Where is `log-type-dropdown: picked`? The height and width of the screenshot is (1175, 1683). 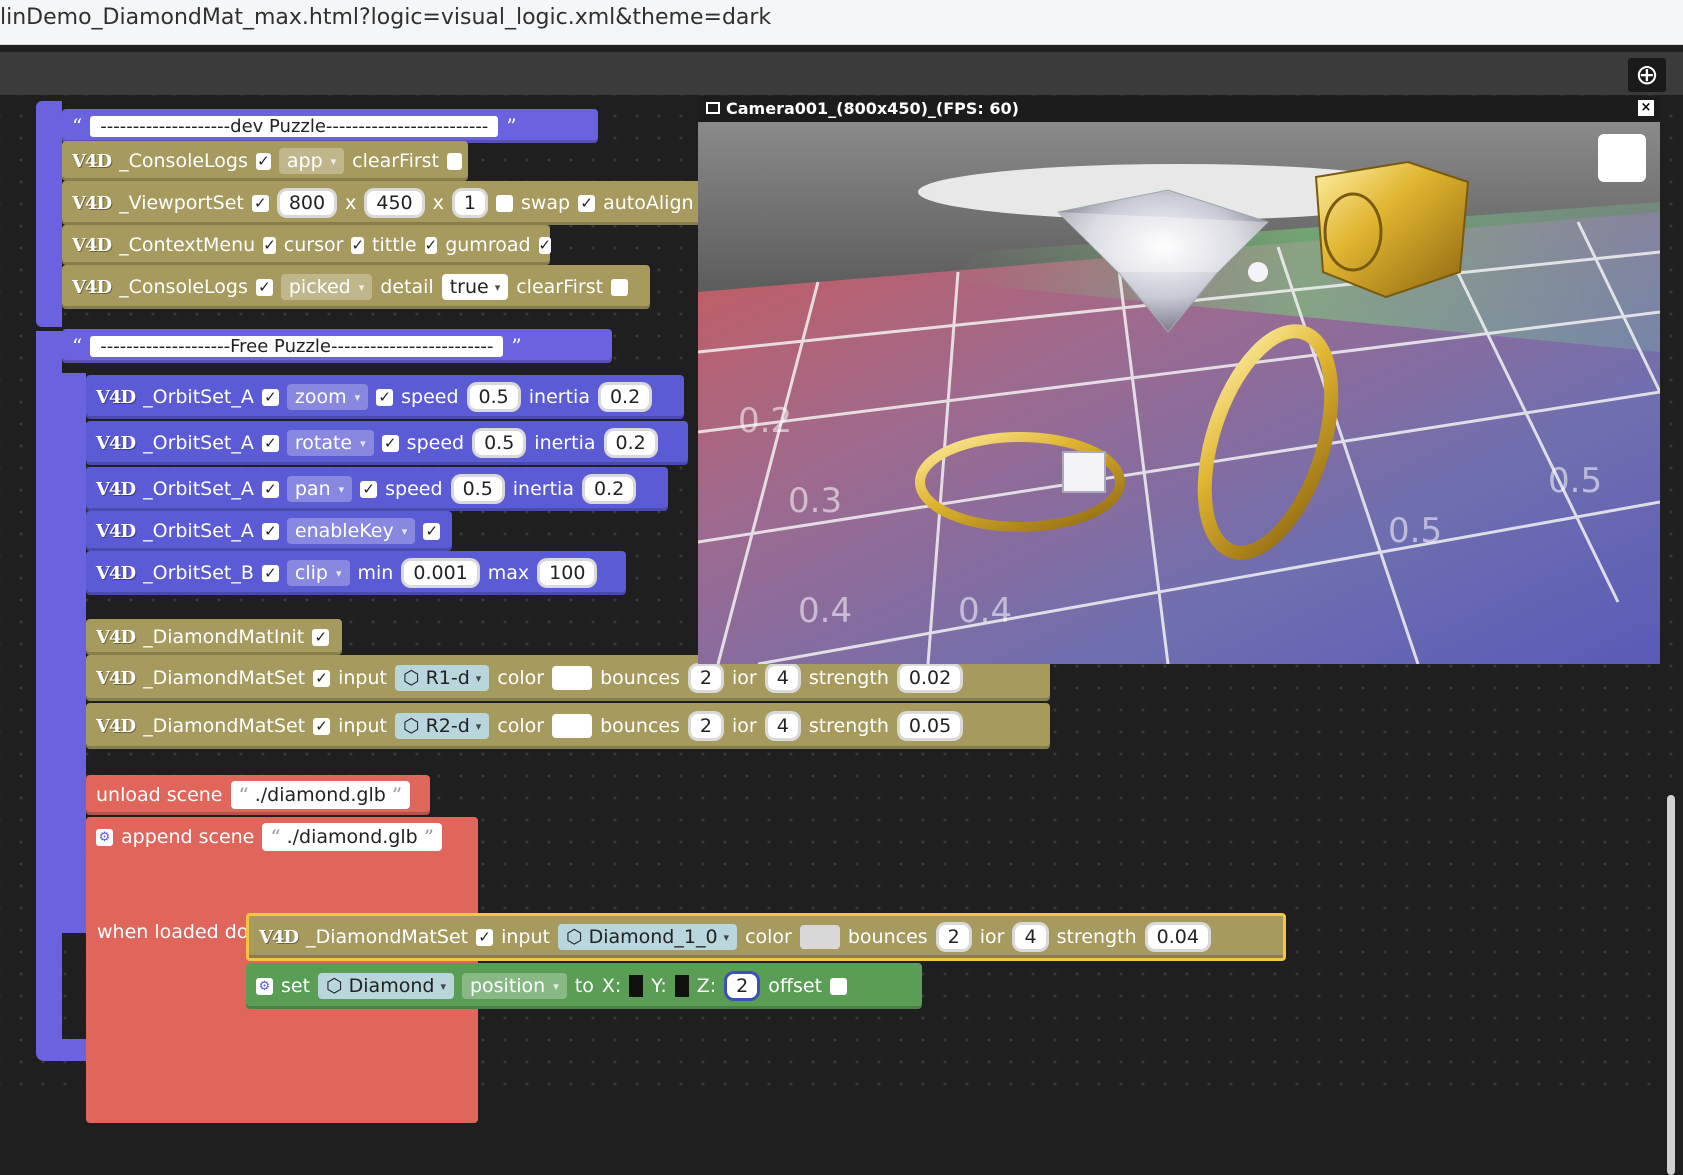
log-type-dropdown: picked is located at coordinates (326, 287).